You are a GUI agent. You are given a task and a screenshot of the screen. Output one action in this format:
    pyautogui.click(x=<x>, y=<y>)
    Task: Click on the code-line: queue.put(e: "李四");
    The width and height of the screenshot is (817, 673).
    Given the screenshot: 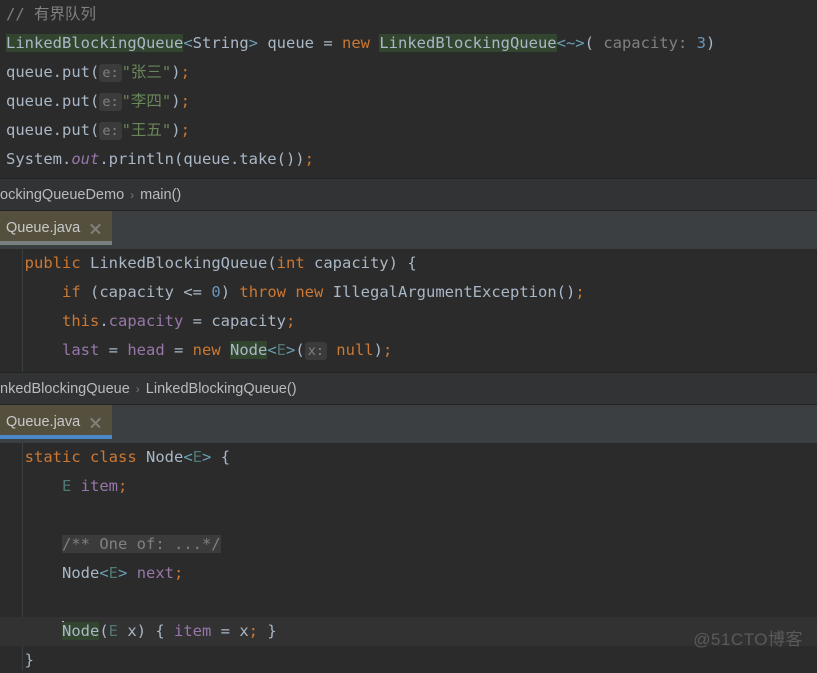 What is the action you would take?
    pyautogui.click(x=408, y=101)
    